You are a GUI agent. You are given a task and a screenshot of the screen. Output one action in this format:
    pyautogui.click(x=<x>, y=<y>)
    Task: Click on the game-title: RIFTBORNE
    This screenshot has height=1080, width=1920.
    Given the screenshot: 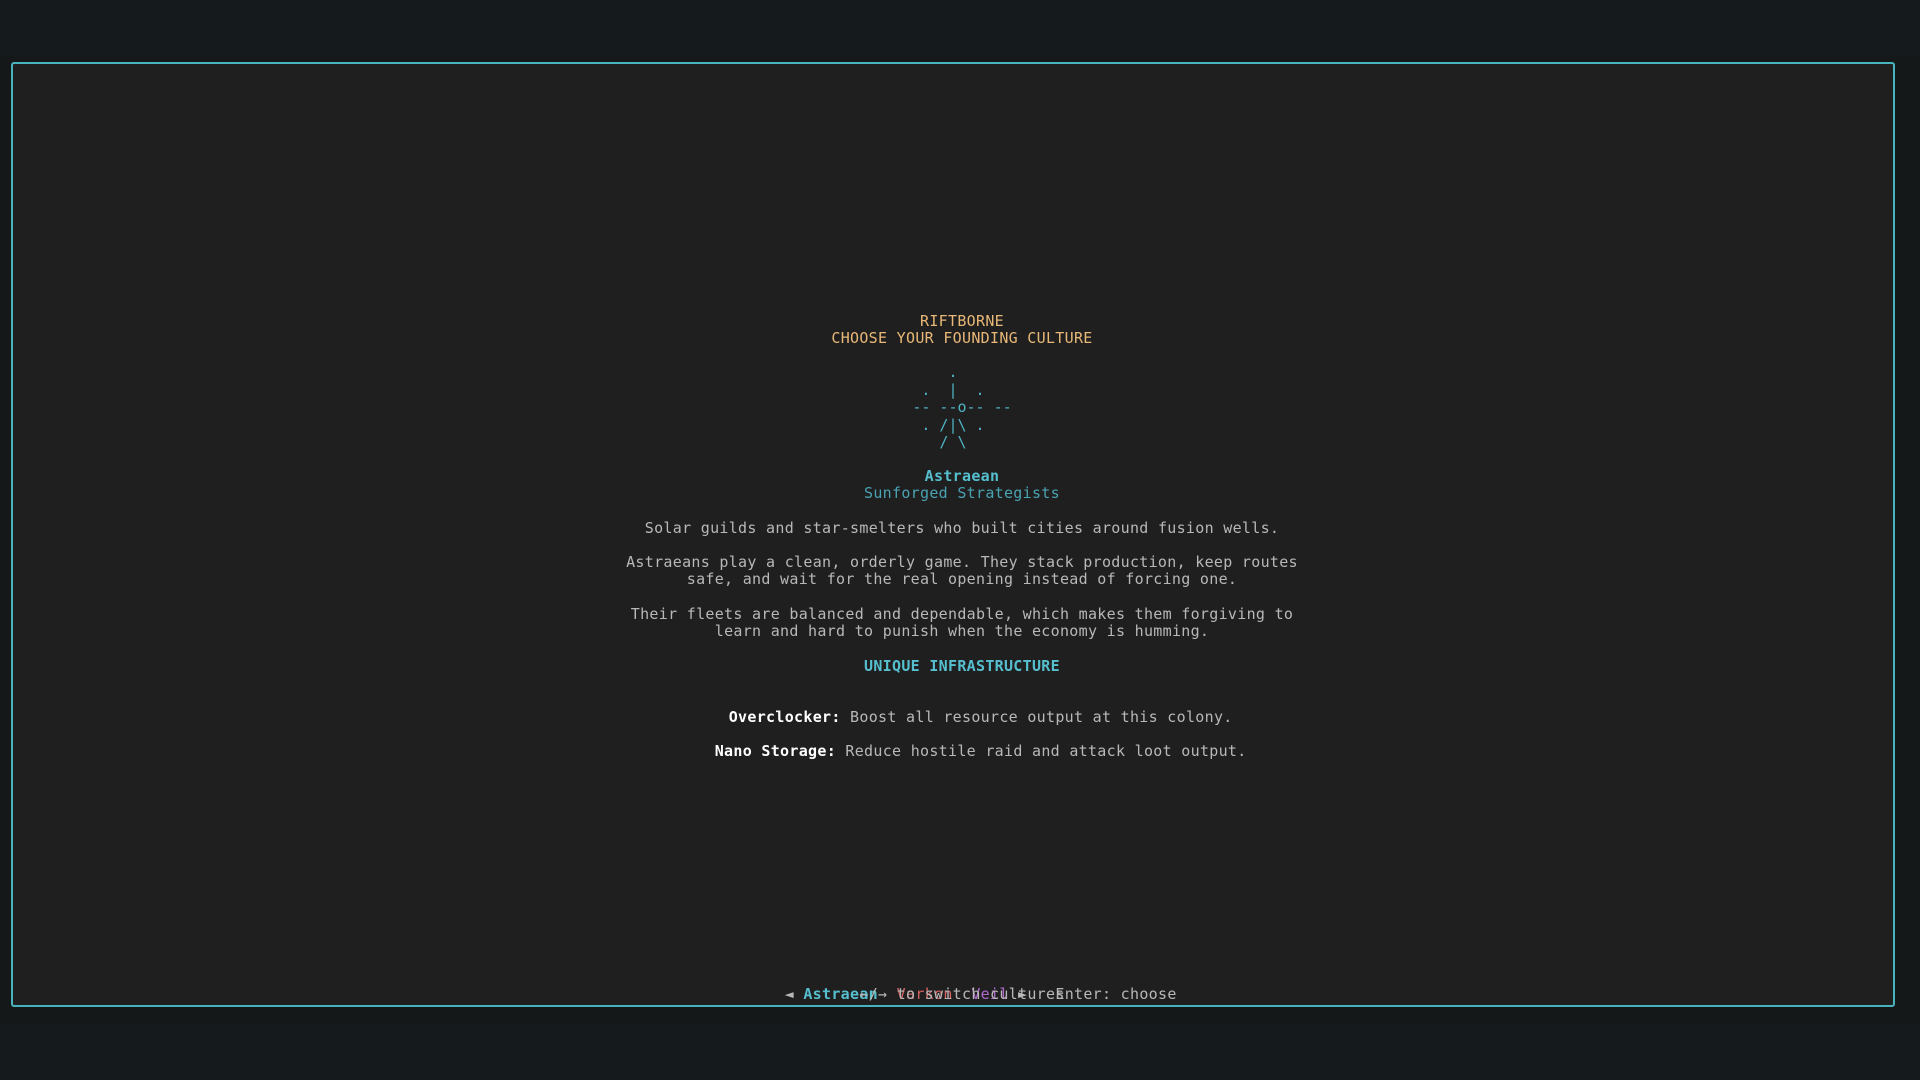 What is the action you would take?
    pyautogui.click(x=962, y=321)
    